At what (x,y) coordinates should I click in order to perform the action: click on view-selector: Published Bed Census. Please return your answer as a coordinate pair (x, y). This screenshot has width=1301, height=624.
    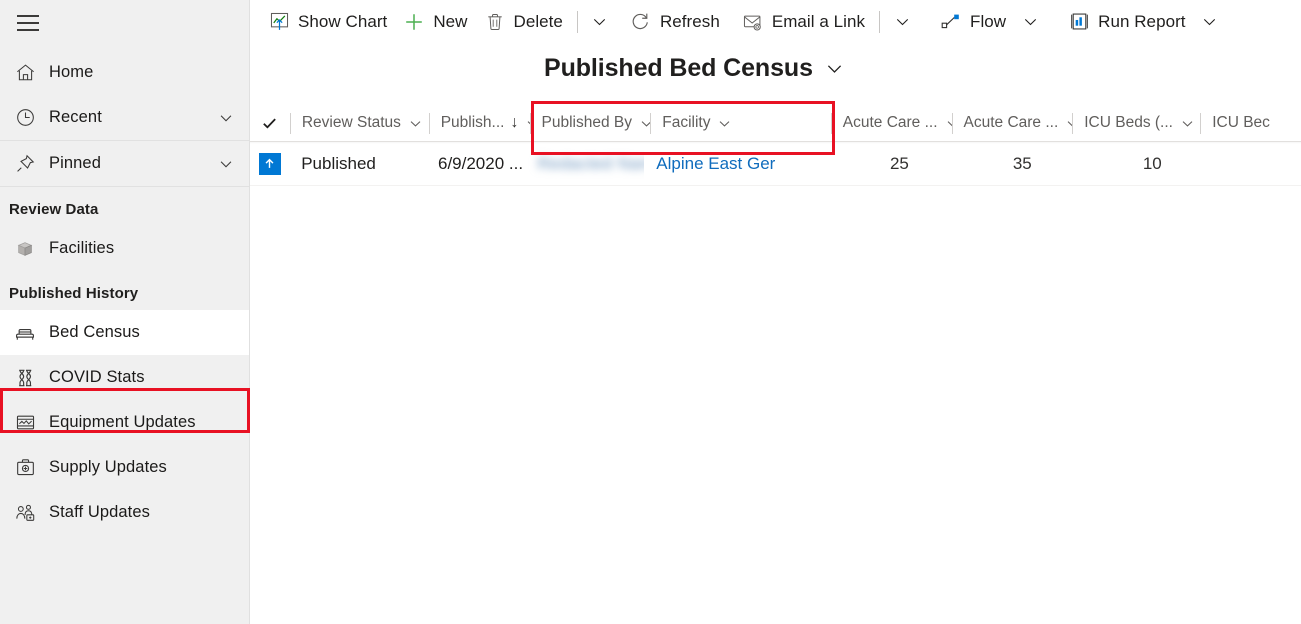
    Looking at the image, I should click on (695, 68).